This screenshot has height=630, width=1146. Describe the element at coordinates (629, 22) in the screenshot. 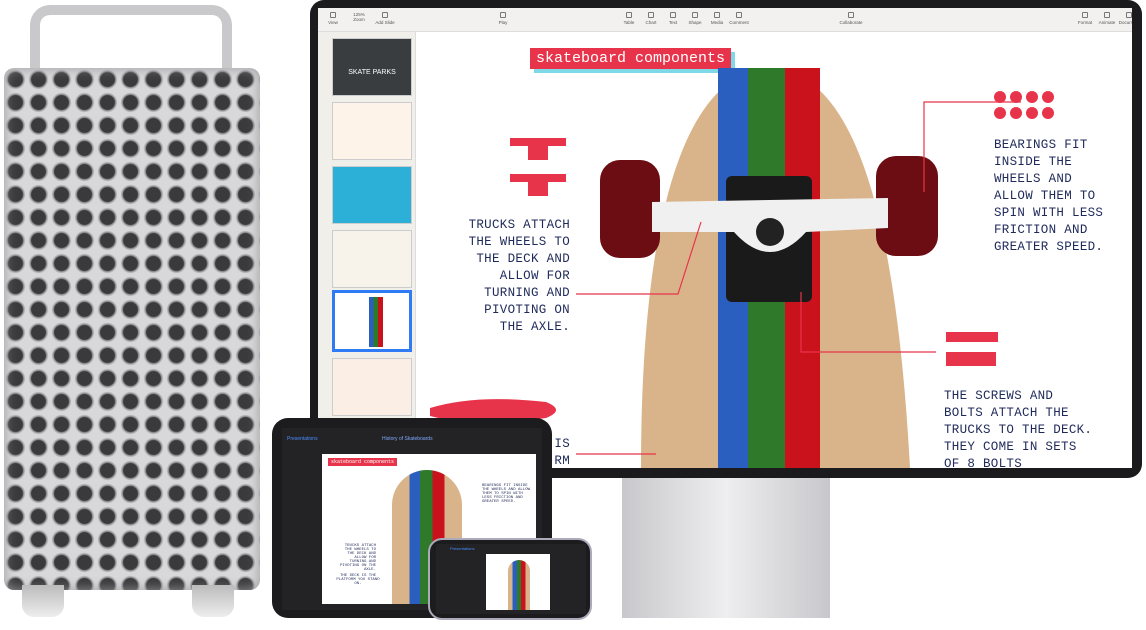

I see `toolbar-label: Table` at that location.